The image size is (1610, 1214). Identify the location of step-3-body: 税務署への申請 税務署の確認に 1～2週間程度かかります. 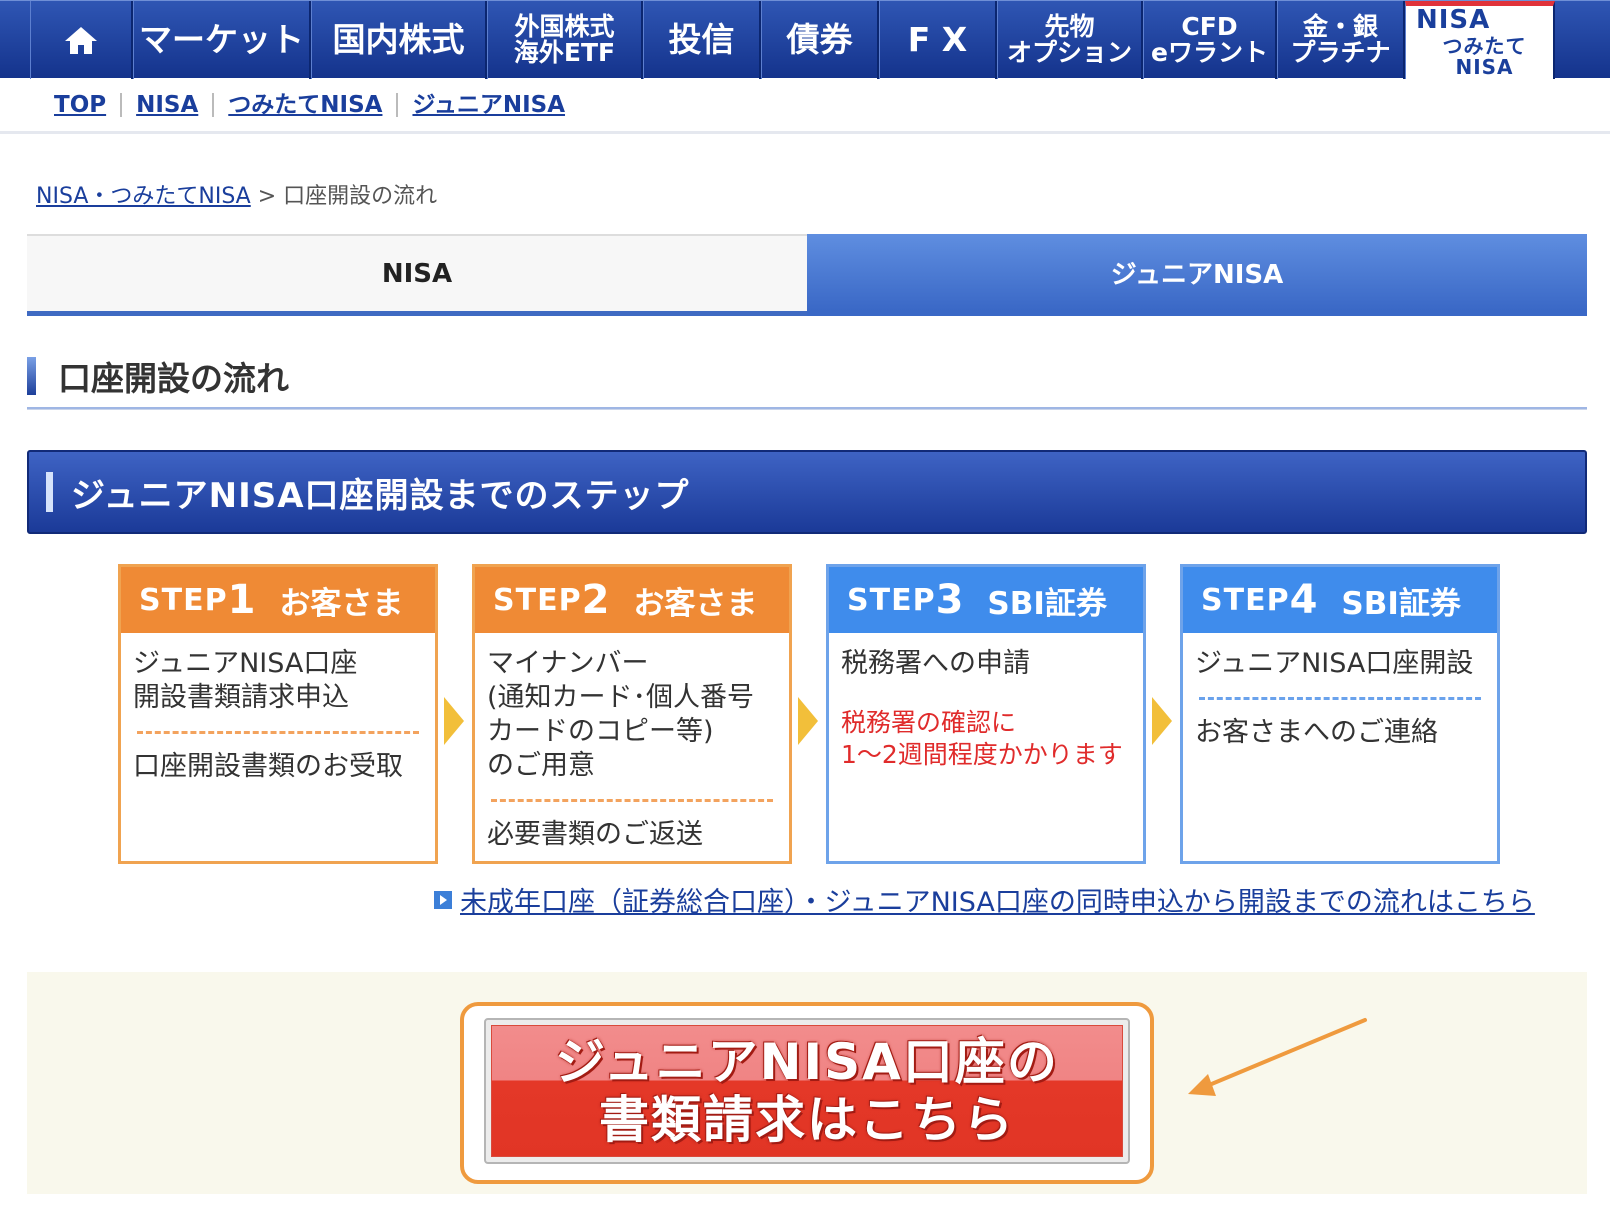
(986, 702).